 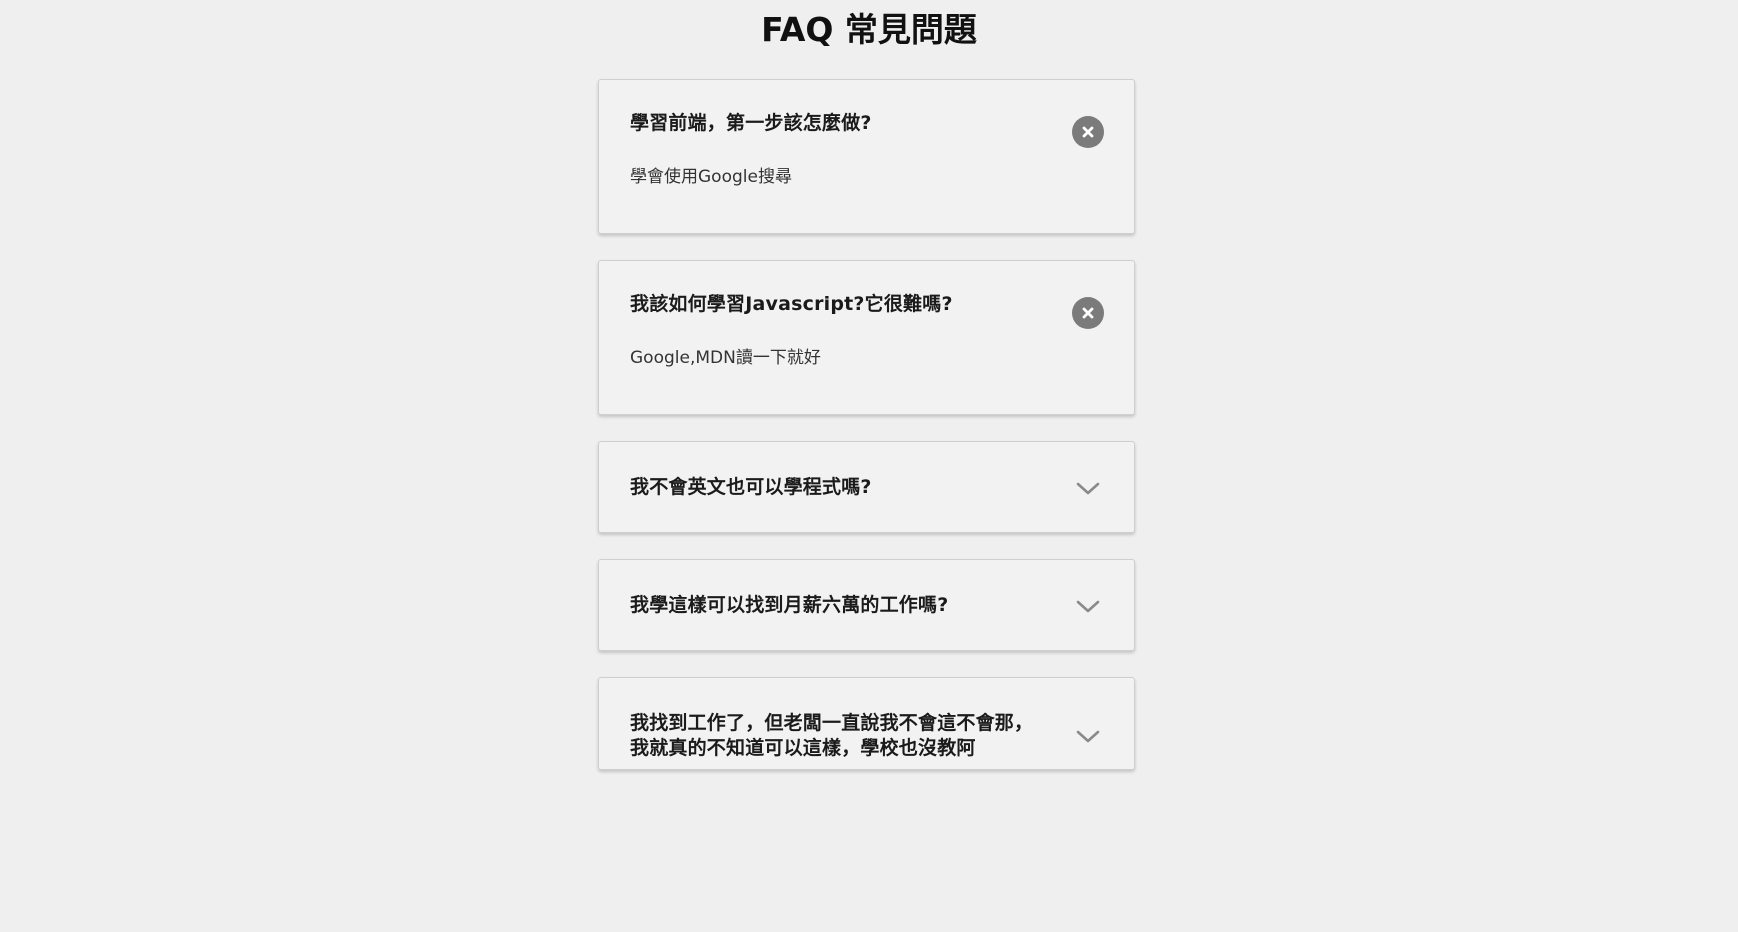 I want to click on faq-item: 學習前端，第一步該怎麼做? 學會使用Google搜尋, so click(x=866, y=156).